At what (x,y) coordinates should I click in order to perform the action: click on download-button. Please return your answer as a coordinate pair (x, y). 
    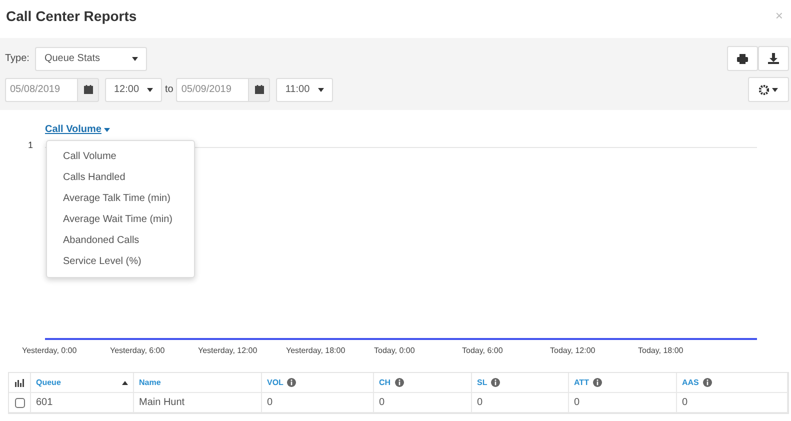
    Looking at the image, I should click on (773, 58).